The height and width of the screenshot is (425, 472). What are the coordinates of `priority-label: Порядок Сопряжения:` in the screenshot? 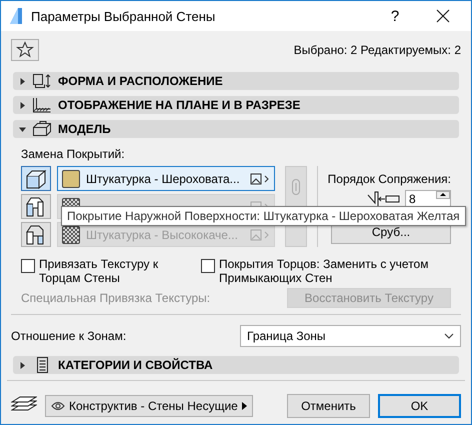 It's located at (389, 179).